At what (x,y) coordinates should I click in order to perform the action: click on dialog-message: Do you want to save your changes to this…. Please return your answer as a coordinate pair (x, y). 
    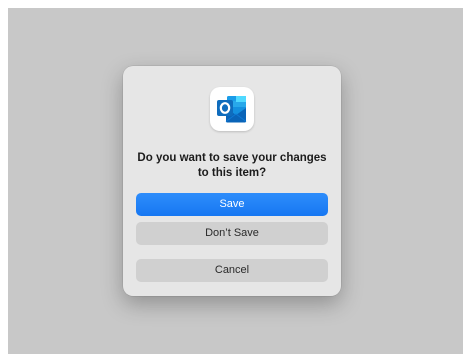
    Looking at the image, I should click on (232, 165).